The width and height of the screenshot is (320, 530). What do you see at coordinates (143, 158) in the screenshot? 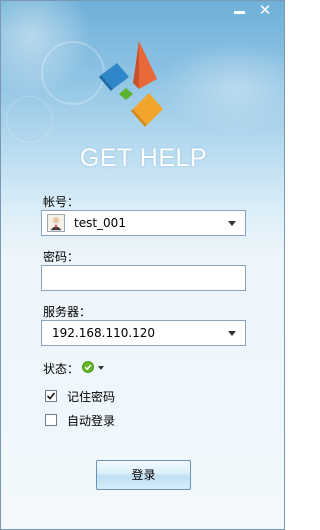
I see `app-title: GET HELP` at bounding box center [143, 158].